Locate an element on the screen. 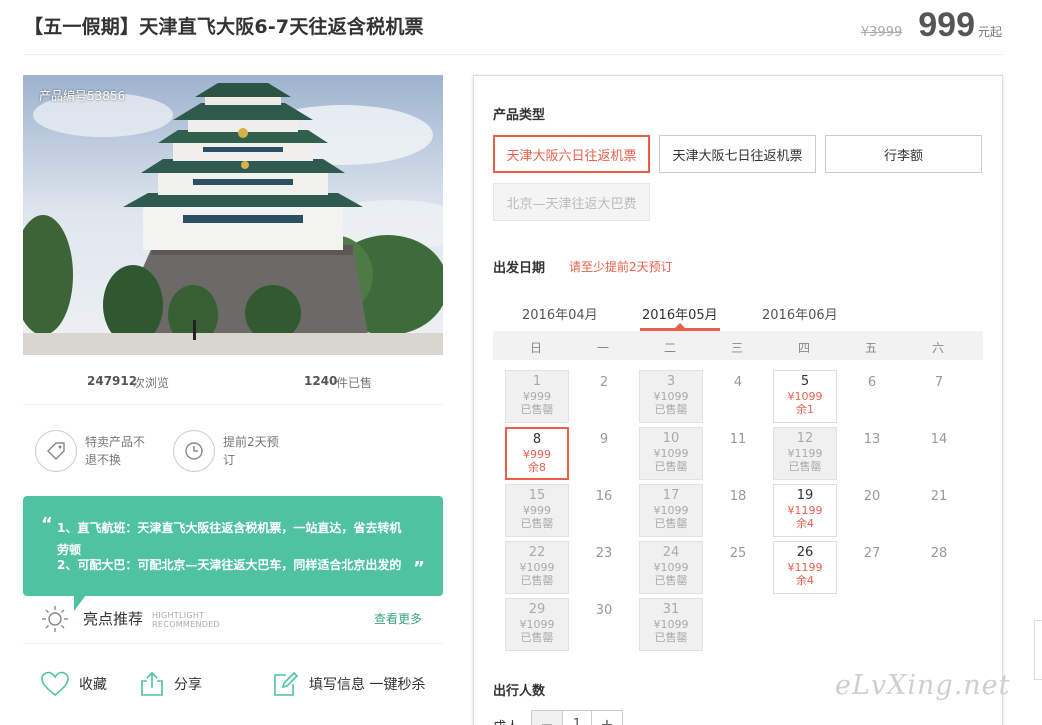  weekday-mon: 一 is located at coordinates (602, 348).